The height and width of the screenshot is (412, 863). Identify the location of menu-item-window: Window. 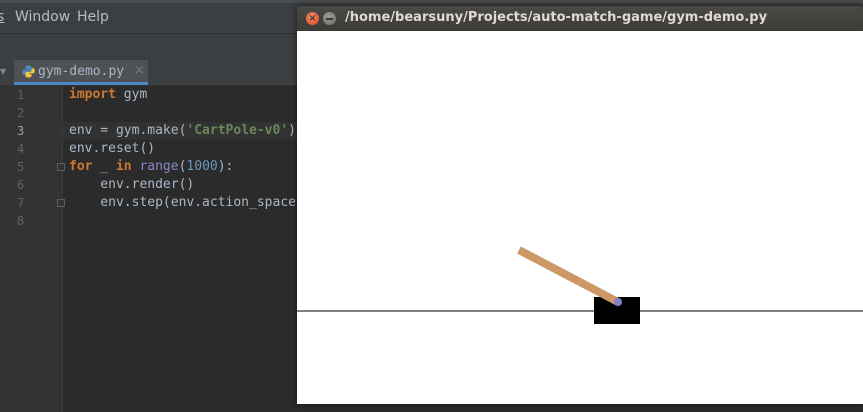
(42, 17).